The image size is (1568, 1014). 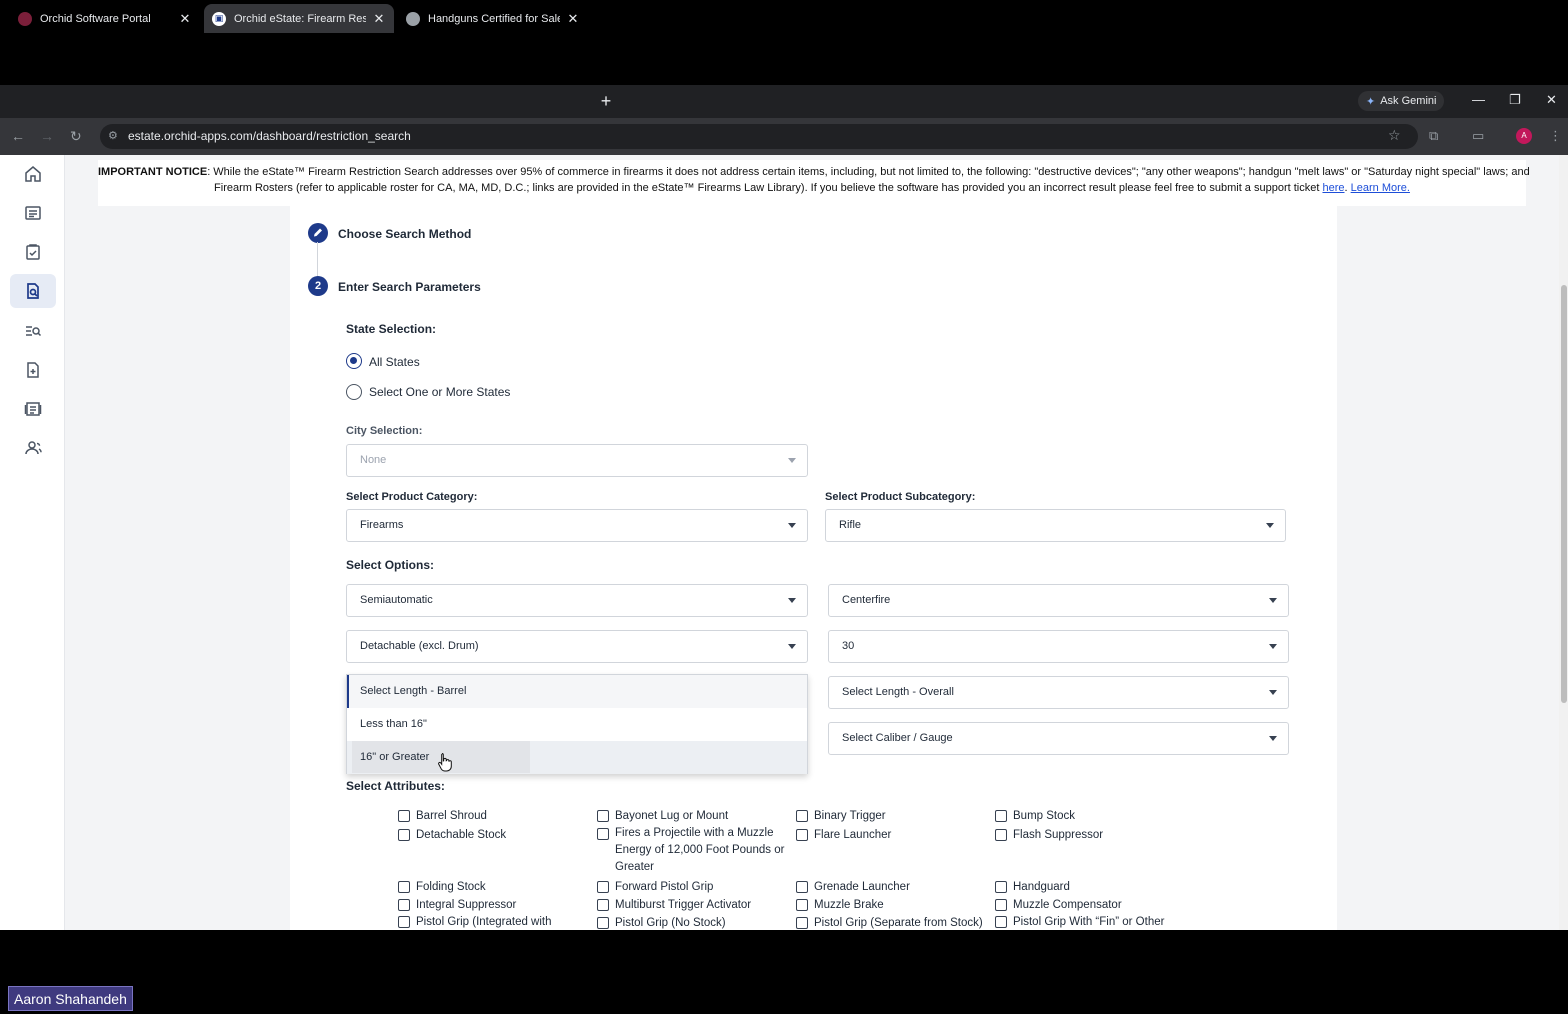 What do you see at coordinates (898, 922) in the screenshot?
I see `pistol-grip-separate-label: Pistol Grip (Separate from Stock)` at bounding box center [898, 922].